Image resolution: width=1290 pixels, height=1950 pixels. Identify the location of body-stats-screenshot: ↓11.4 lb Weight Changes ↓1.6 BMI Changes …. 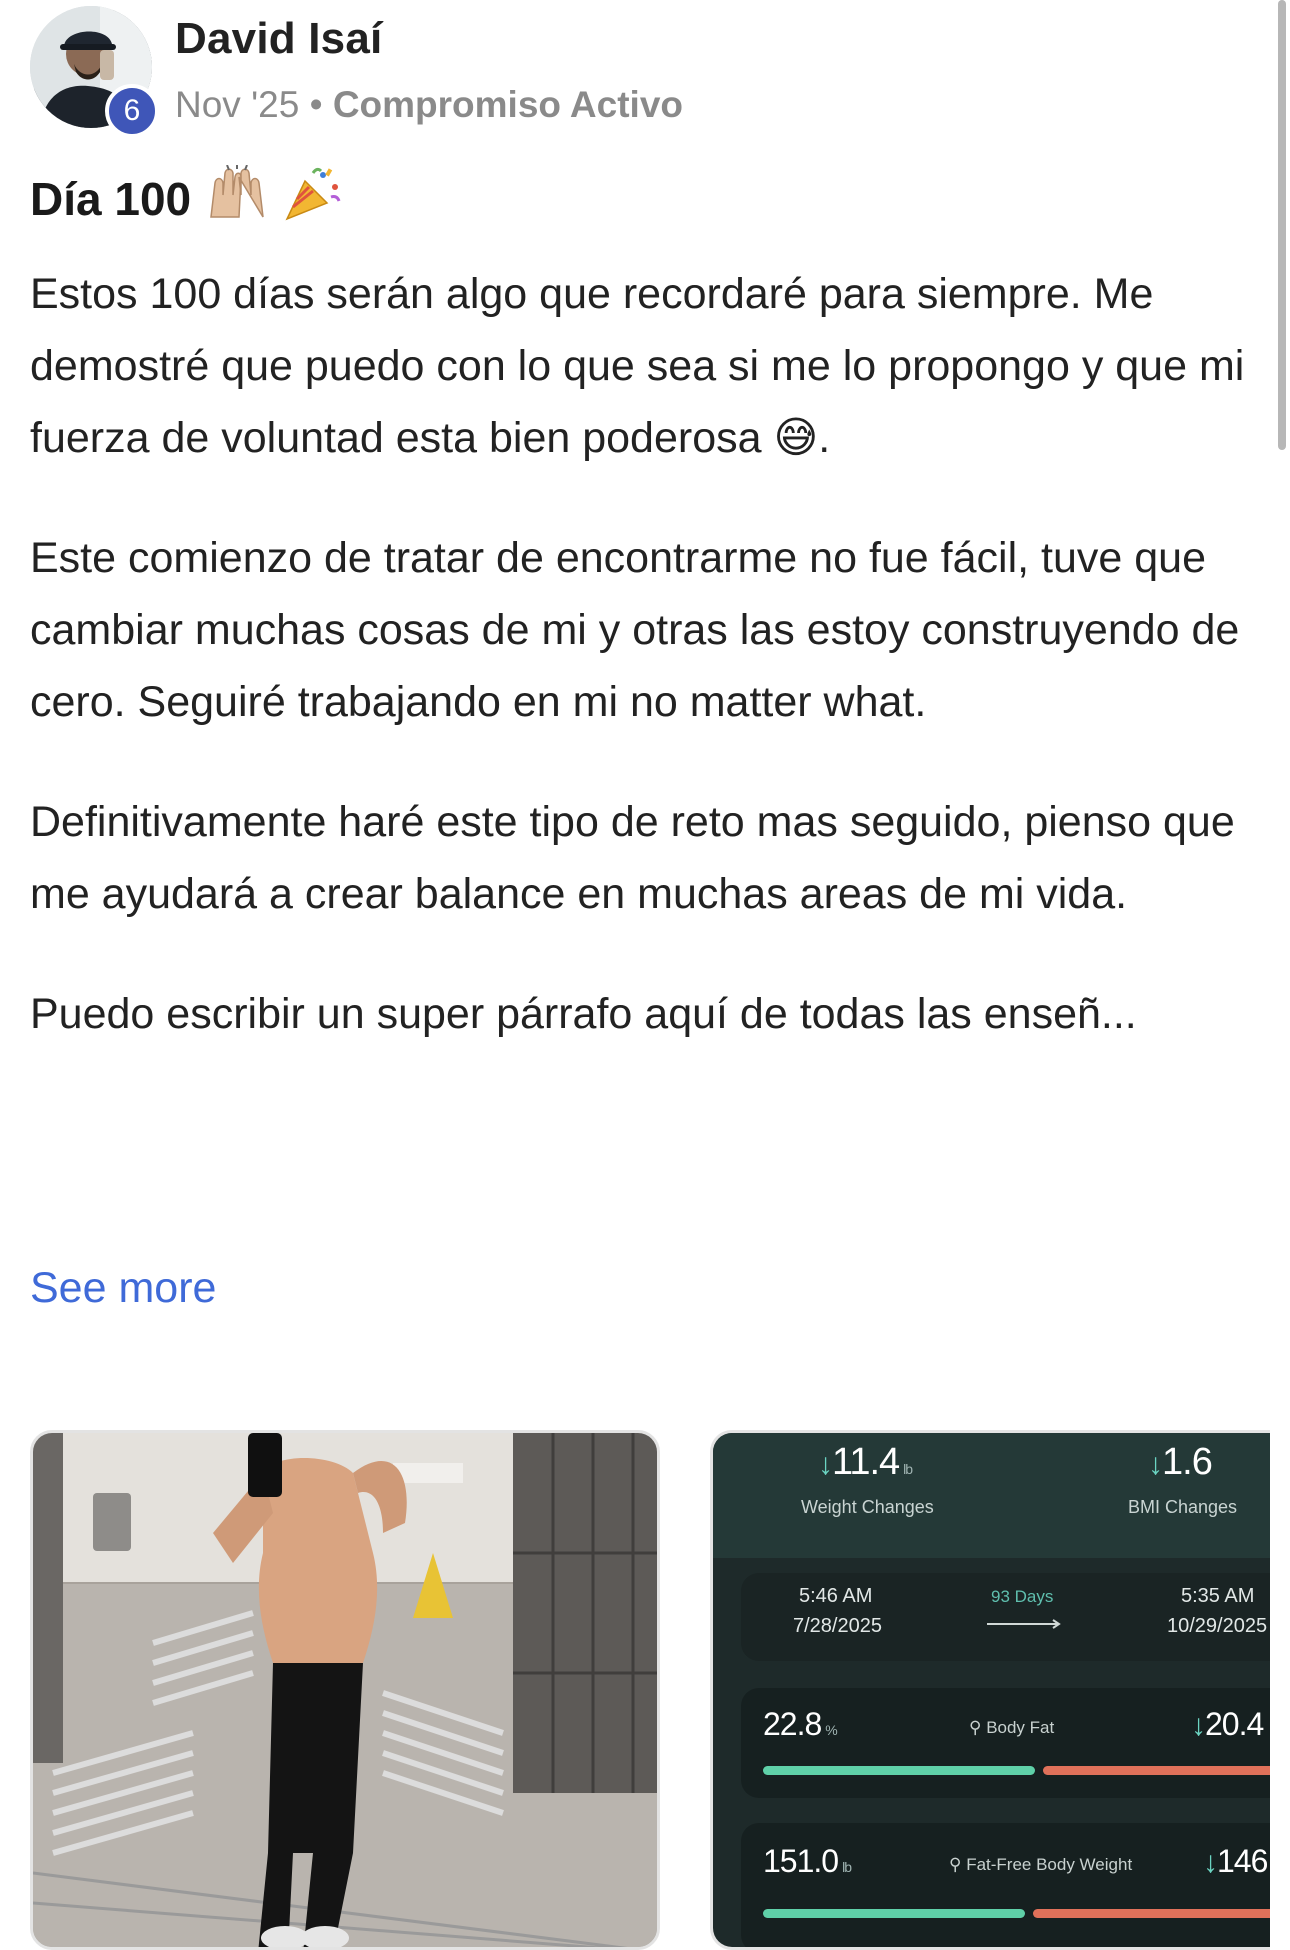
(990, 1690).